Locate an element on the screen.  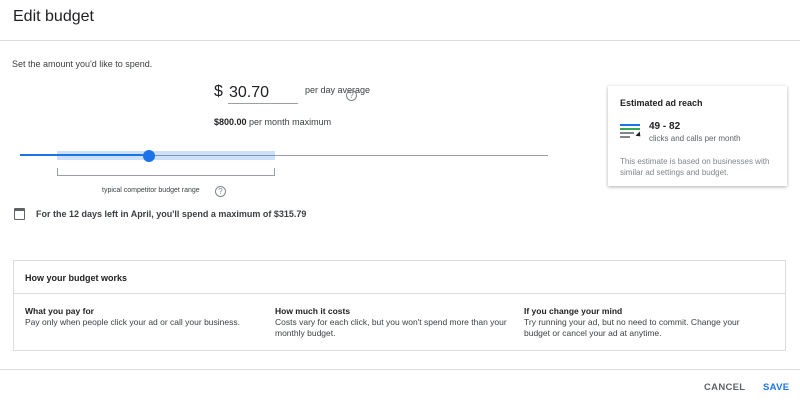
info-column-heading: How much it costs is located at coordinates (313, 311).